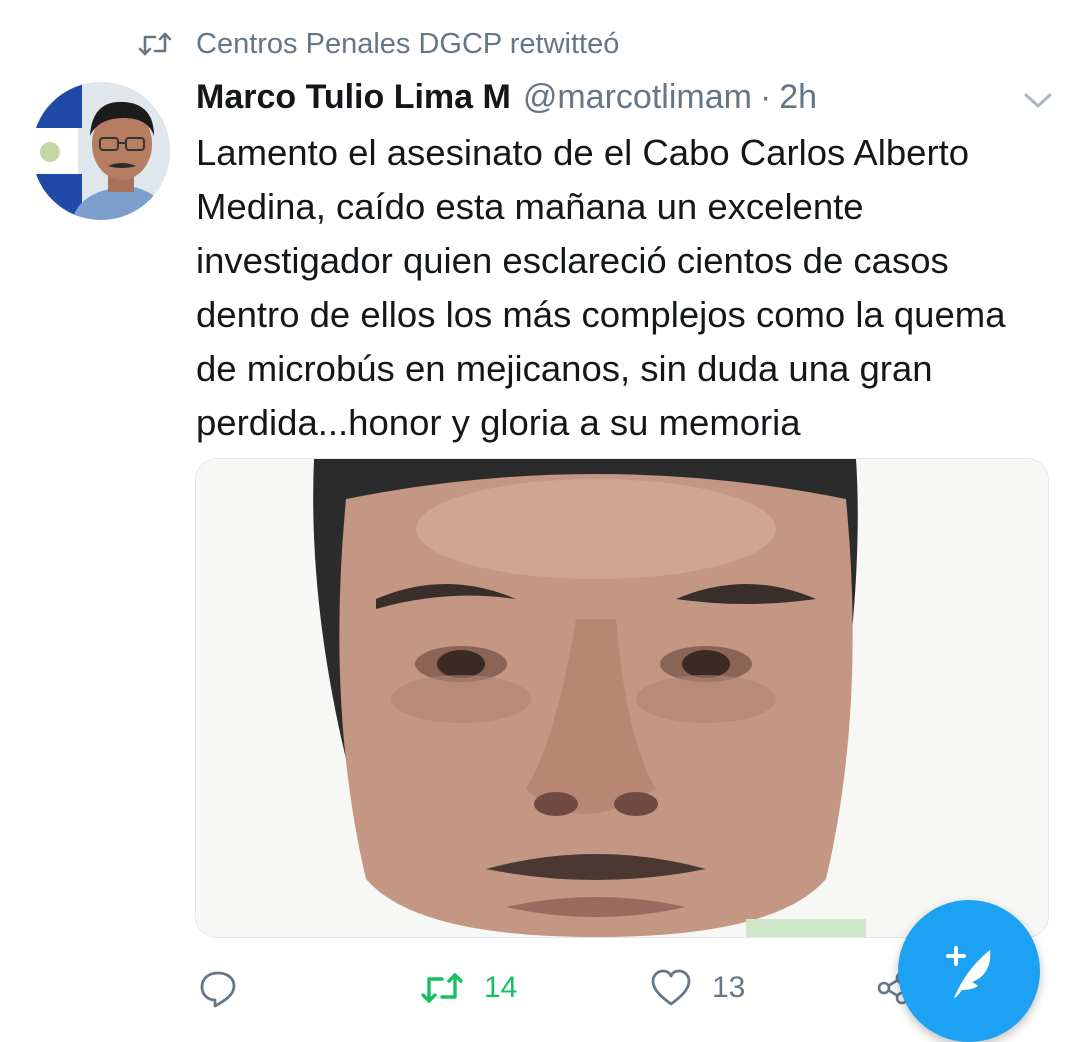 The width and height of the screenshot is (1080, 1042). What do you see at coordinates (501, 987) in the screenshot?
I see `retweet-count: 14` at bounding box center [501, 987].